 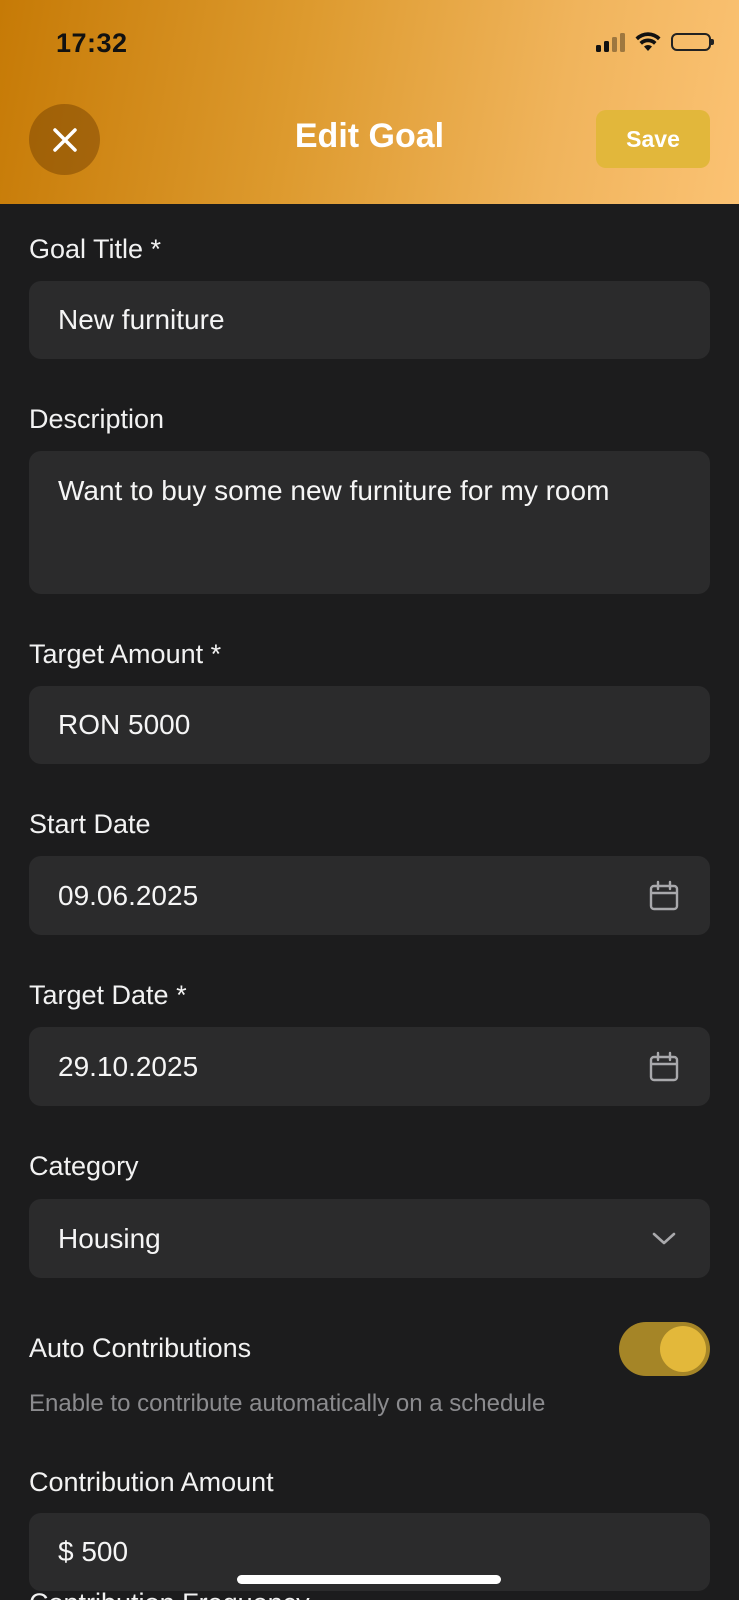 I want to click on target-date-value: 29.10.2025, so click(x=128, y=1066).